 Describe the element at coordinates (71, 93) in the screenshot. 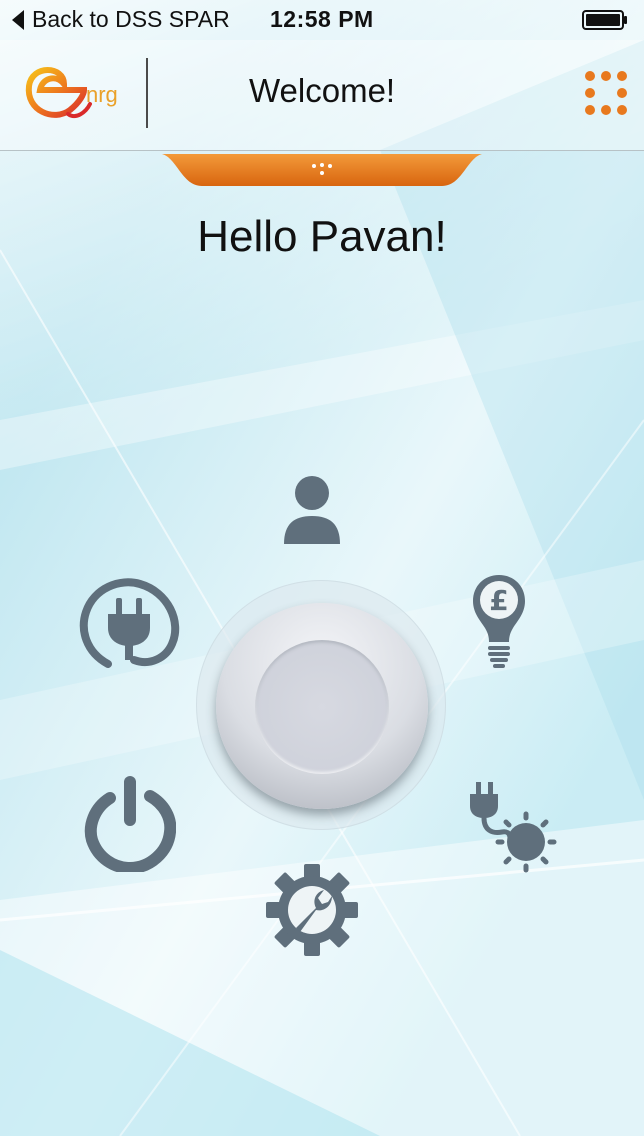

I see `enrg-logo: nrg` at that location.